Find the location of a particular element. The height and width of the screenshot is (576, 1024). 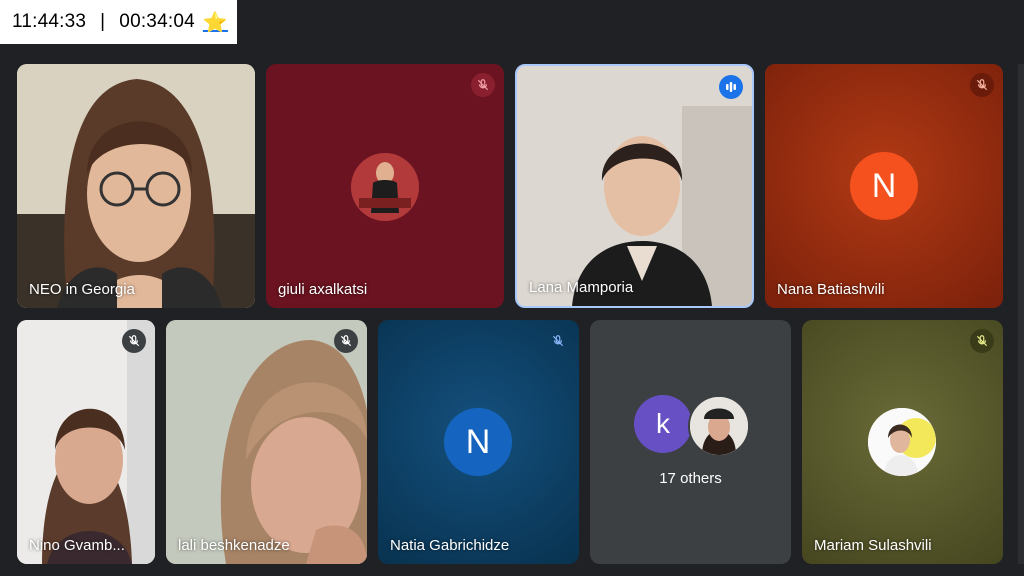

others-tile: k 17 others is located at coordinates (690, 442).